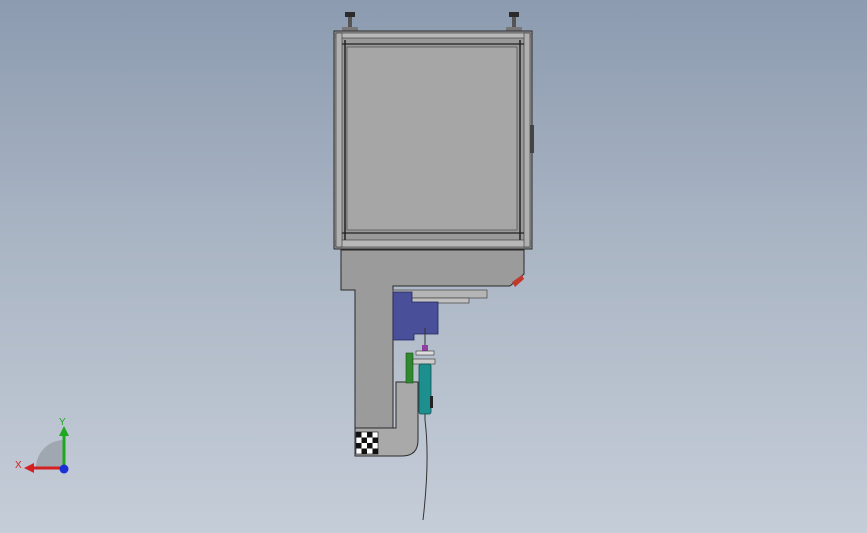  Describe the element at coordinates (64, 469) in the screenshot. I see `z-axis-dot-icon` at that location.